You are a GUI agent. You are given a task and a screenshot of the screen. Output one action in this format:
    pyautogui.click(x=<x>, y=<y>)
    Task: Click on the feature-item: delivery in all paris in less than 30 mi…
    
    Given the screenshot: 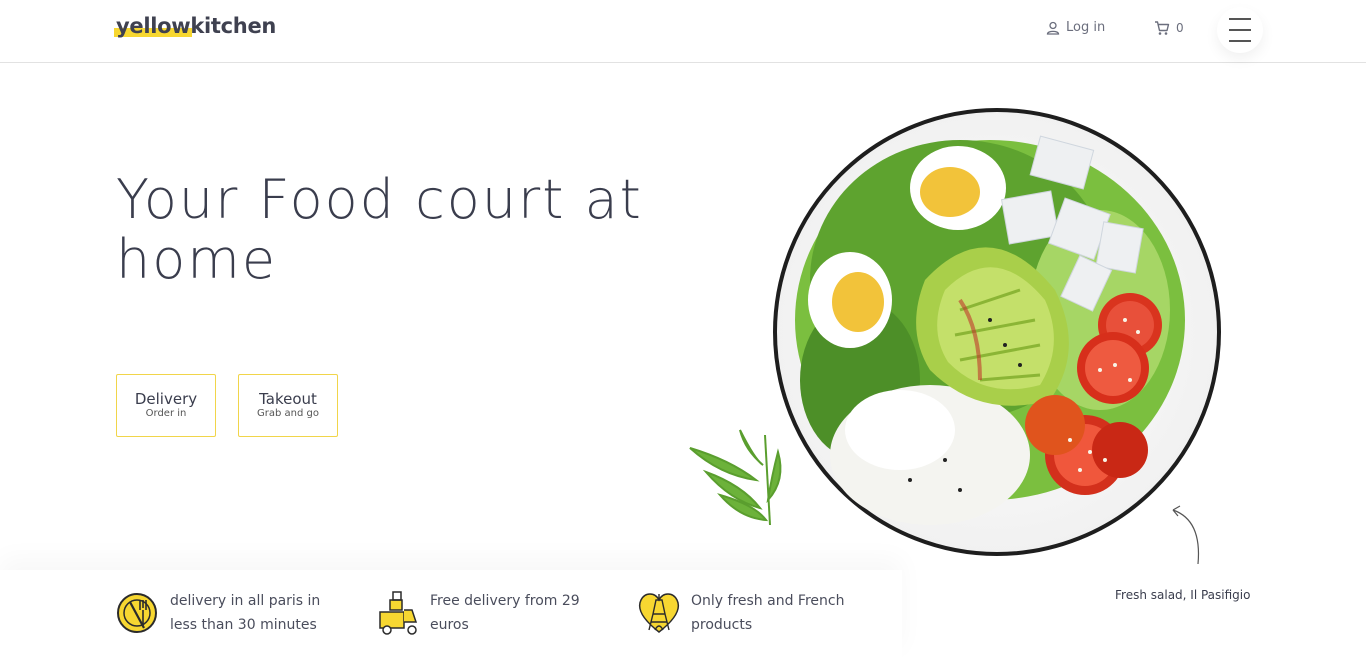 What is the action you would take?
    pyautogui.click(x=228, y=612)
    